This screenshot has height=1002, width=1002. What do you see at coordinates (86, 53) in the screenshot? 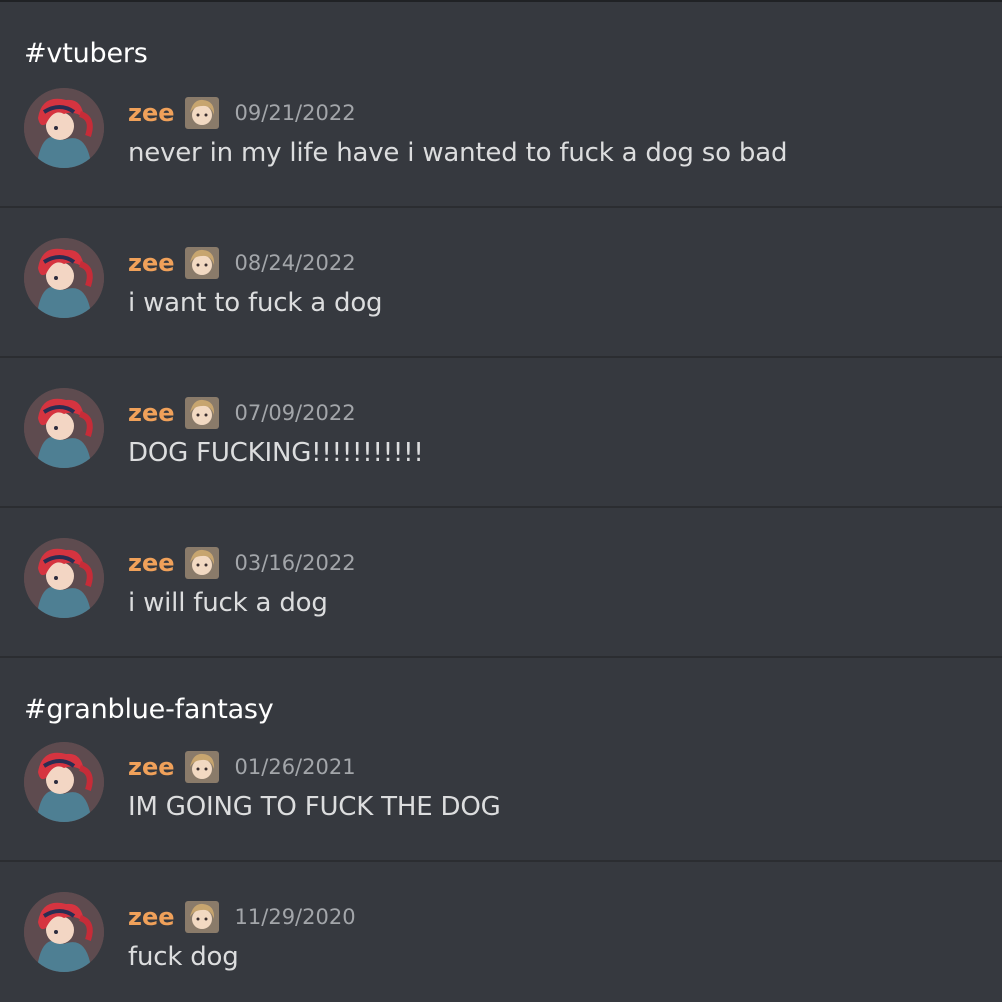
I see `channel-header: #vtubers` at bounding box center [86, 53].